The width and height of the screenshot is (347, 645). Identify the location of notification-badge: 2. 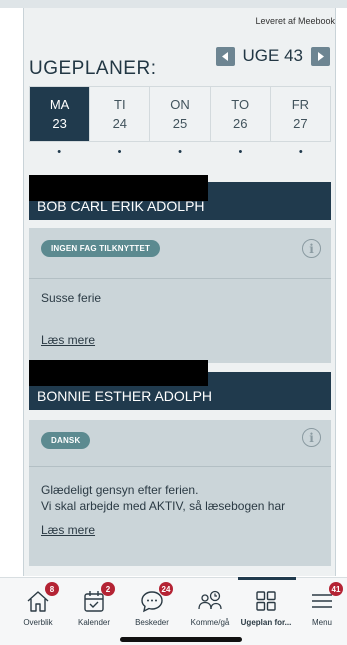
(108, 589).